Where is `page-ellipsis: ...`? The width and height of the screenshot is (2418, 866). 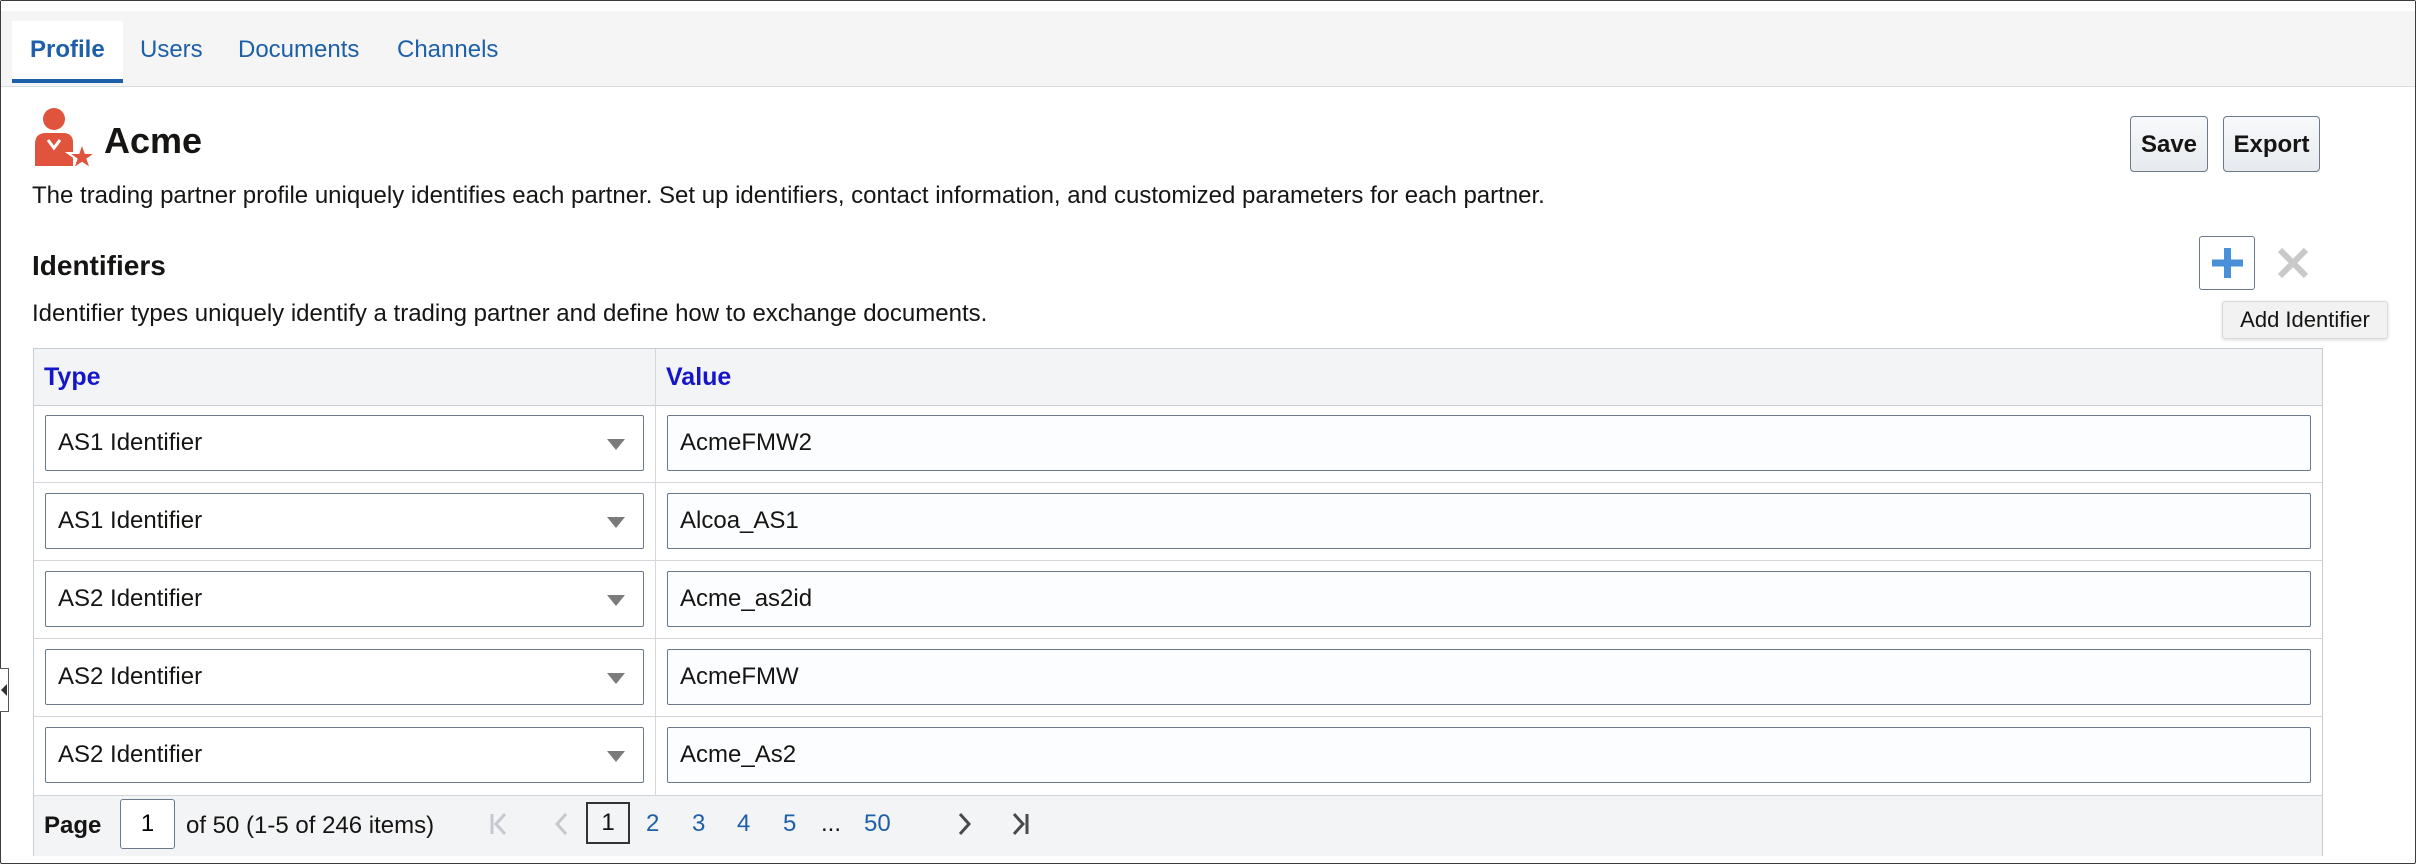
page-ellipsis: ... is located at coordinates (831, 823).